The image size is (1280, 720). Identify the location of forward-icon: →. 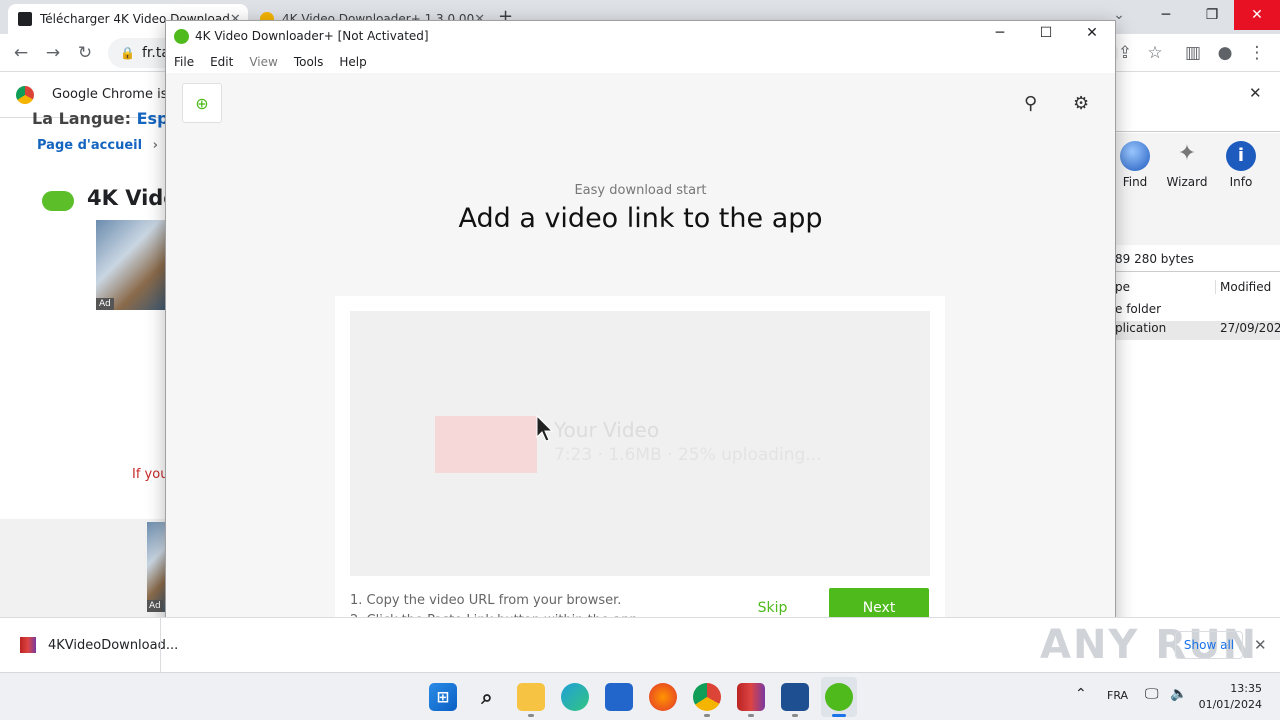
(53, 53).